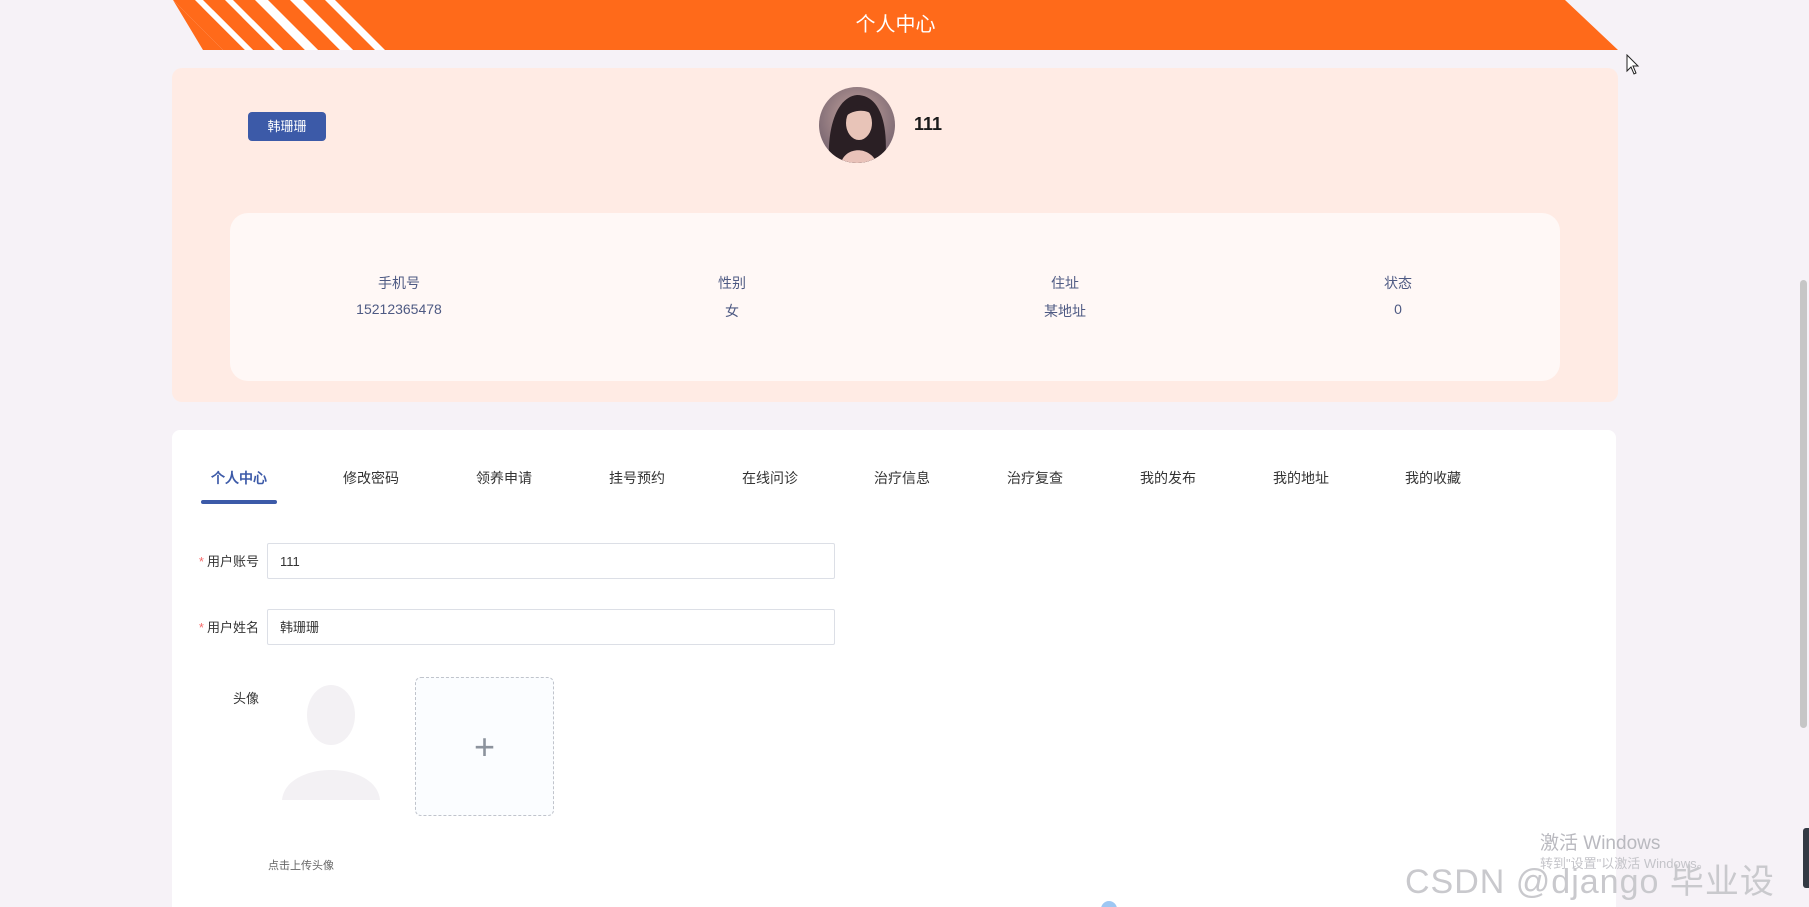  What do you see at coordinates (399, 283) in the screenshot?
I see `info-label: 手机号` at bounding box center [399, 283].